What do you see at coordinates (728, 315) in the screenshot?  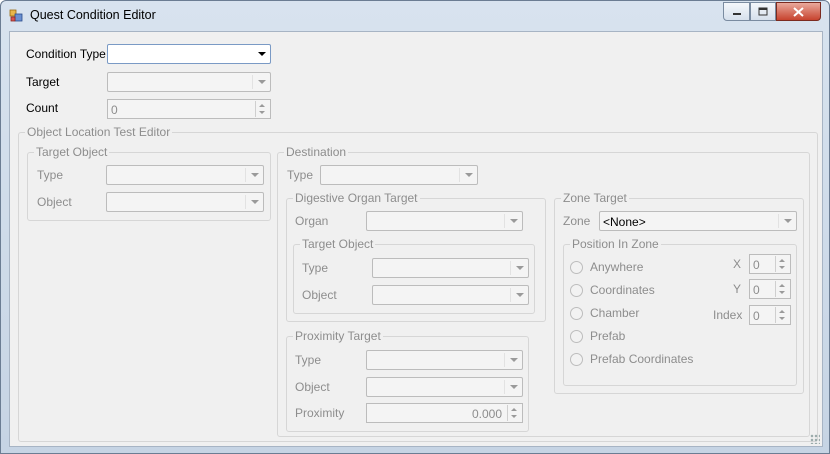 I see `index-label: Index` at bounding box center [728, 315].